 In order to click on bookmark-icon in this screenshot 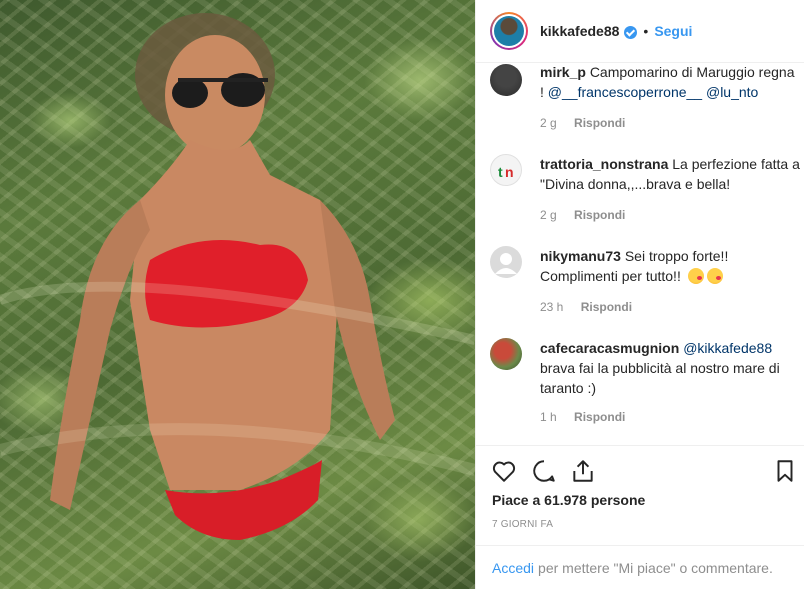, I will do `click(785, 471)`.